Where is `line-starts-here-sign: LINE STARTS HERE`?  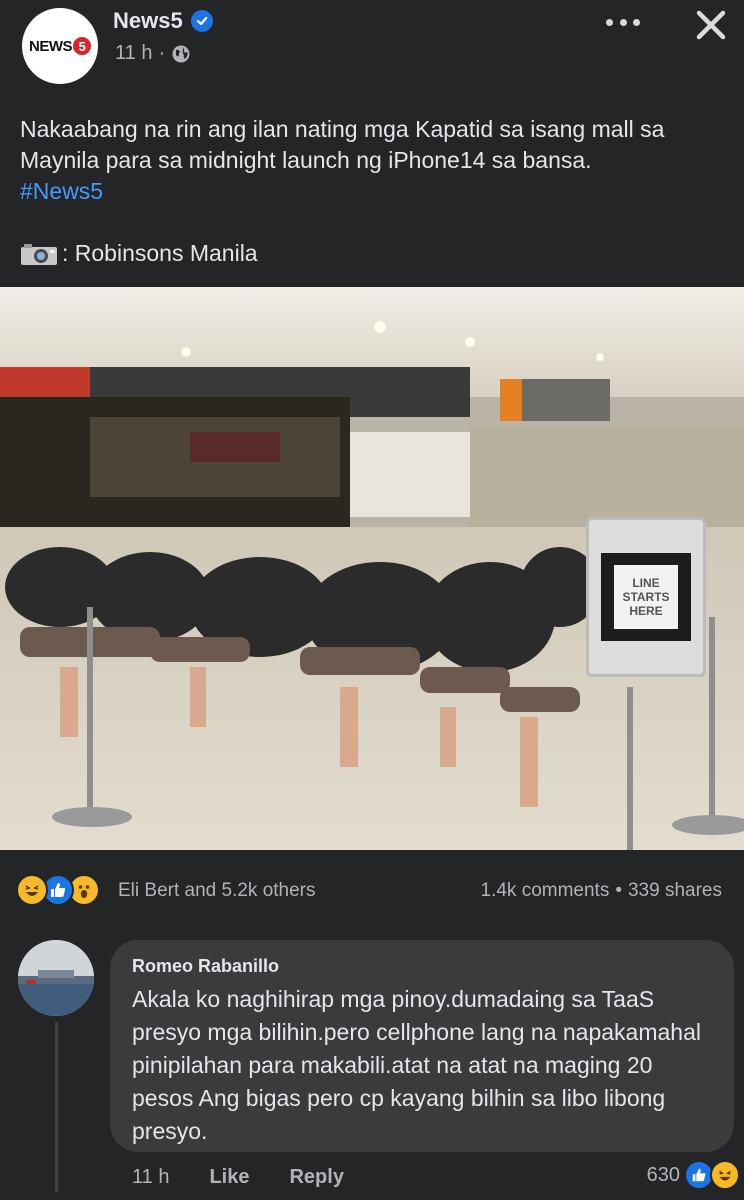 line-starts-here-sign: LINE STARTS HERE is located at coordinates (646, 597).